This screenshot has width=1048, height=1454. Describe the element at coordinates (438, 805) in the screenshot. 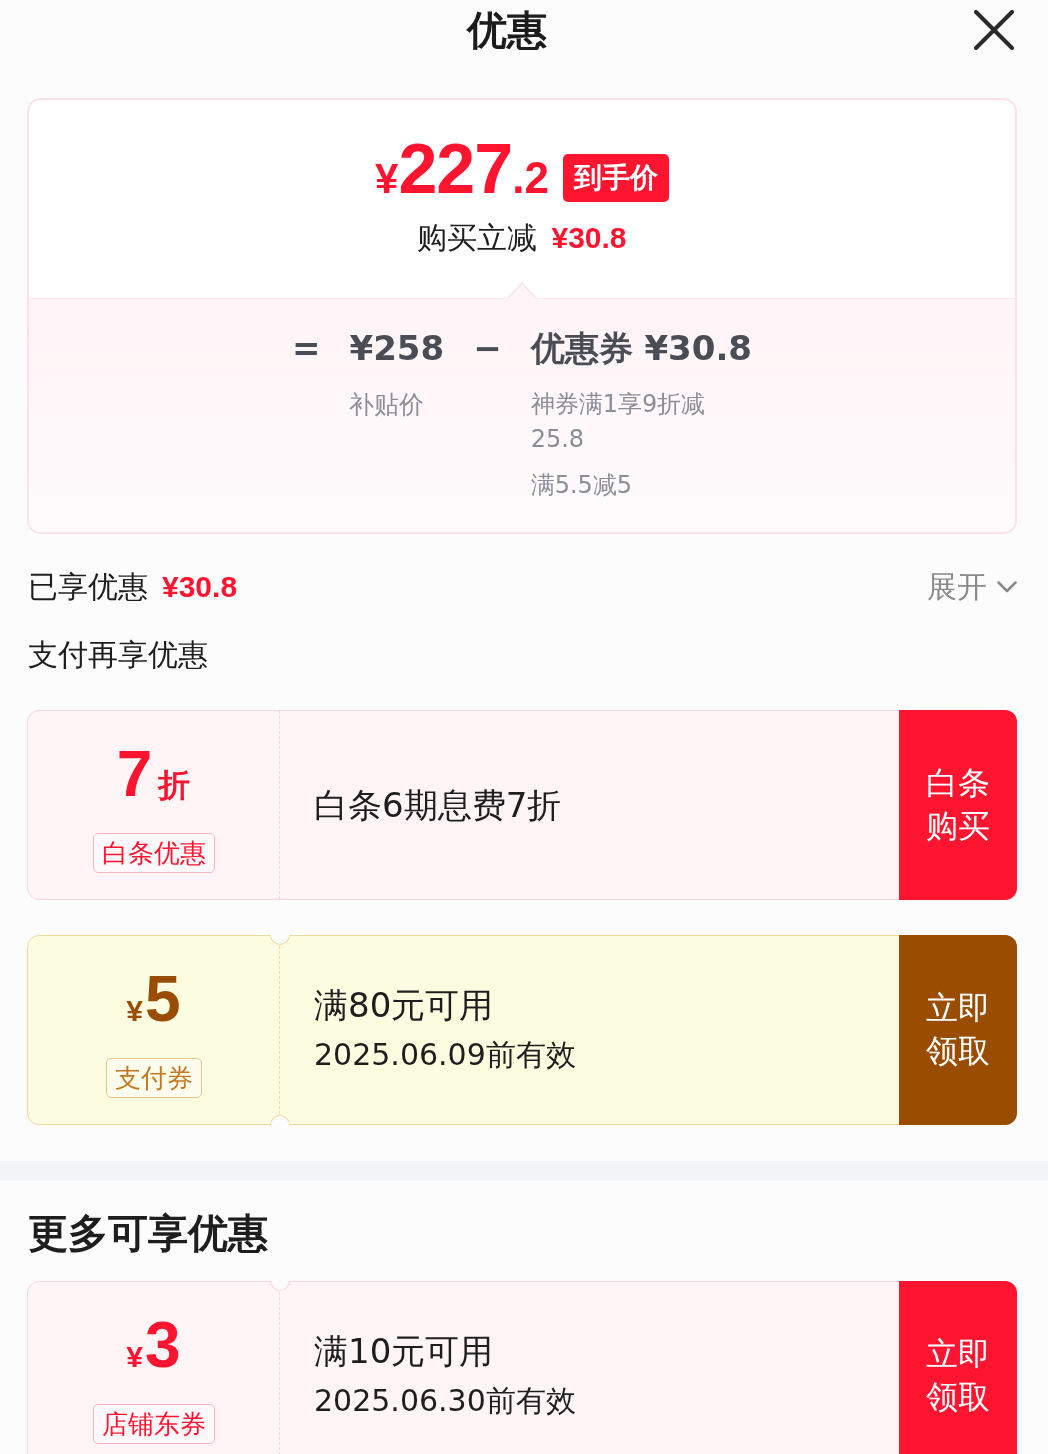

I see `coupon-title: 白条6期息费7折` at that location.